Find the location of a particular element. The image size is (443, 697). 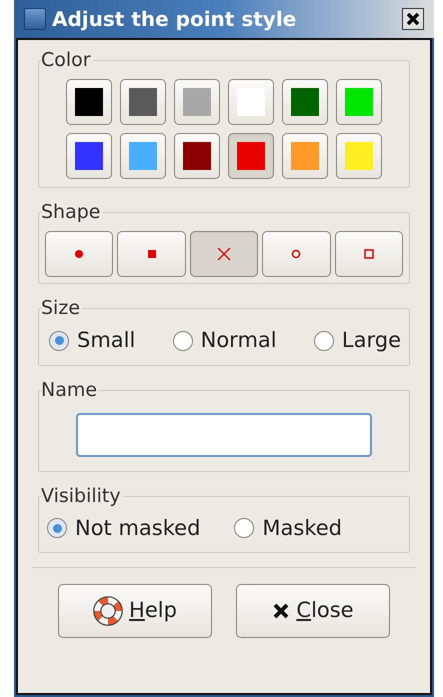

radio-label: Normal is located at coordinates (238, 340).